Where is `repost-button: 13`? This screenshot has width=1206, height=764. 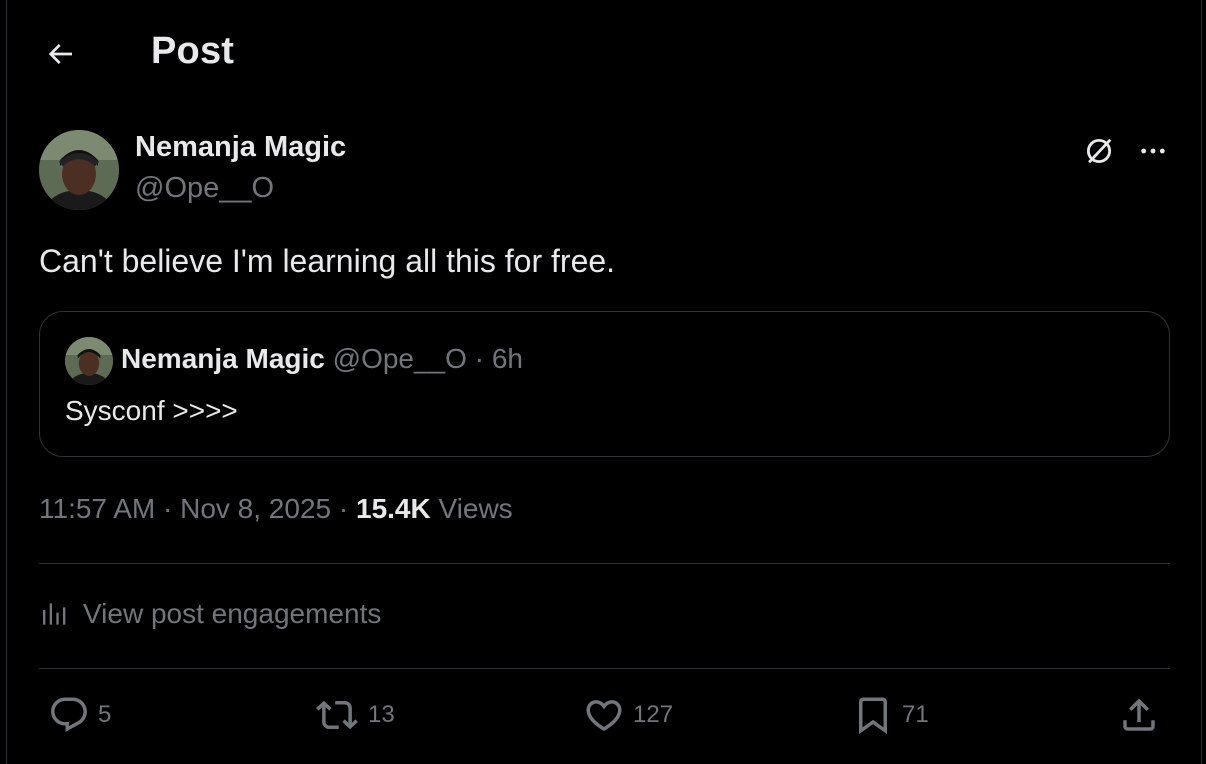 repost-button: 13 is located at coordinates (354, 715).